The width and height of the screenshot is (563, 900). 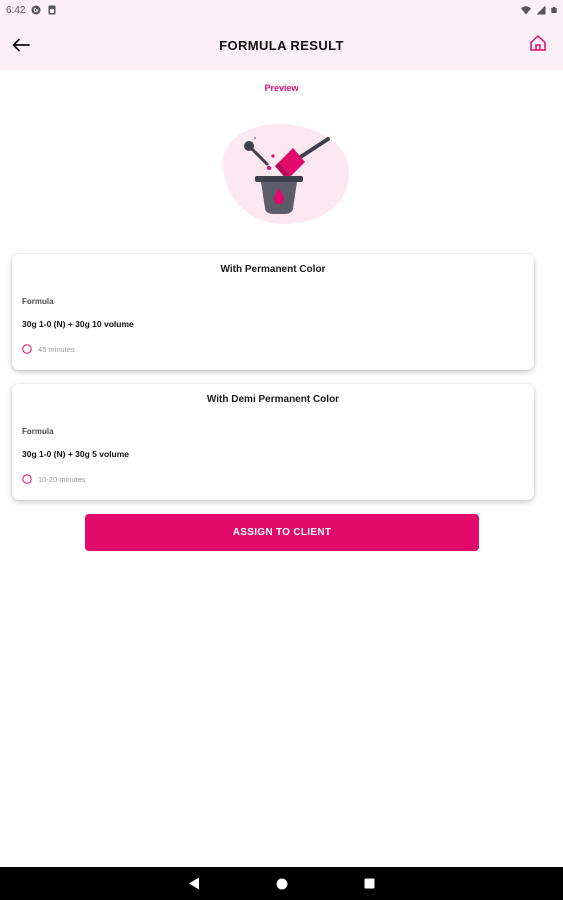 I want to click on page-title: FORMULA RESULT, so click(x=281, y=45).